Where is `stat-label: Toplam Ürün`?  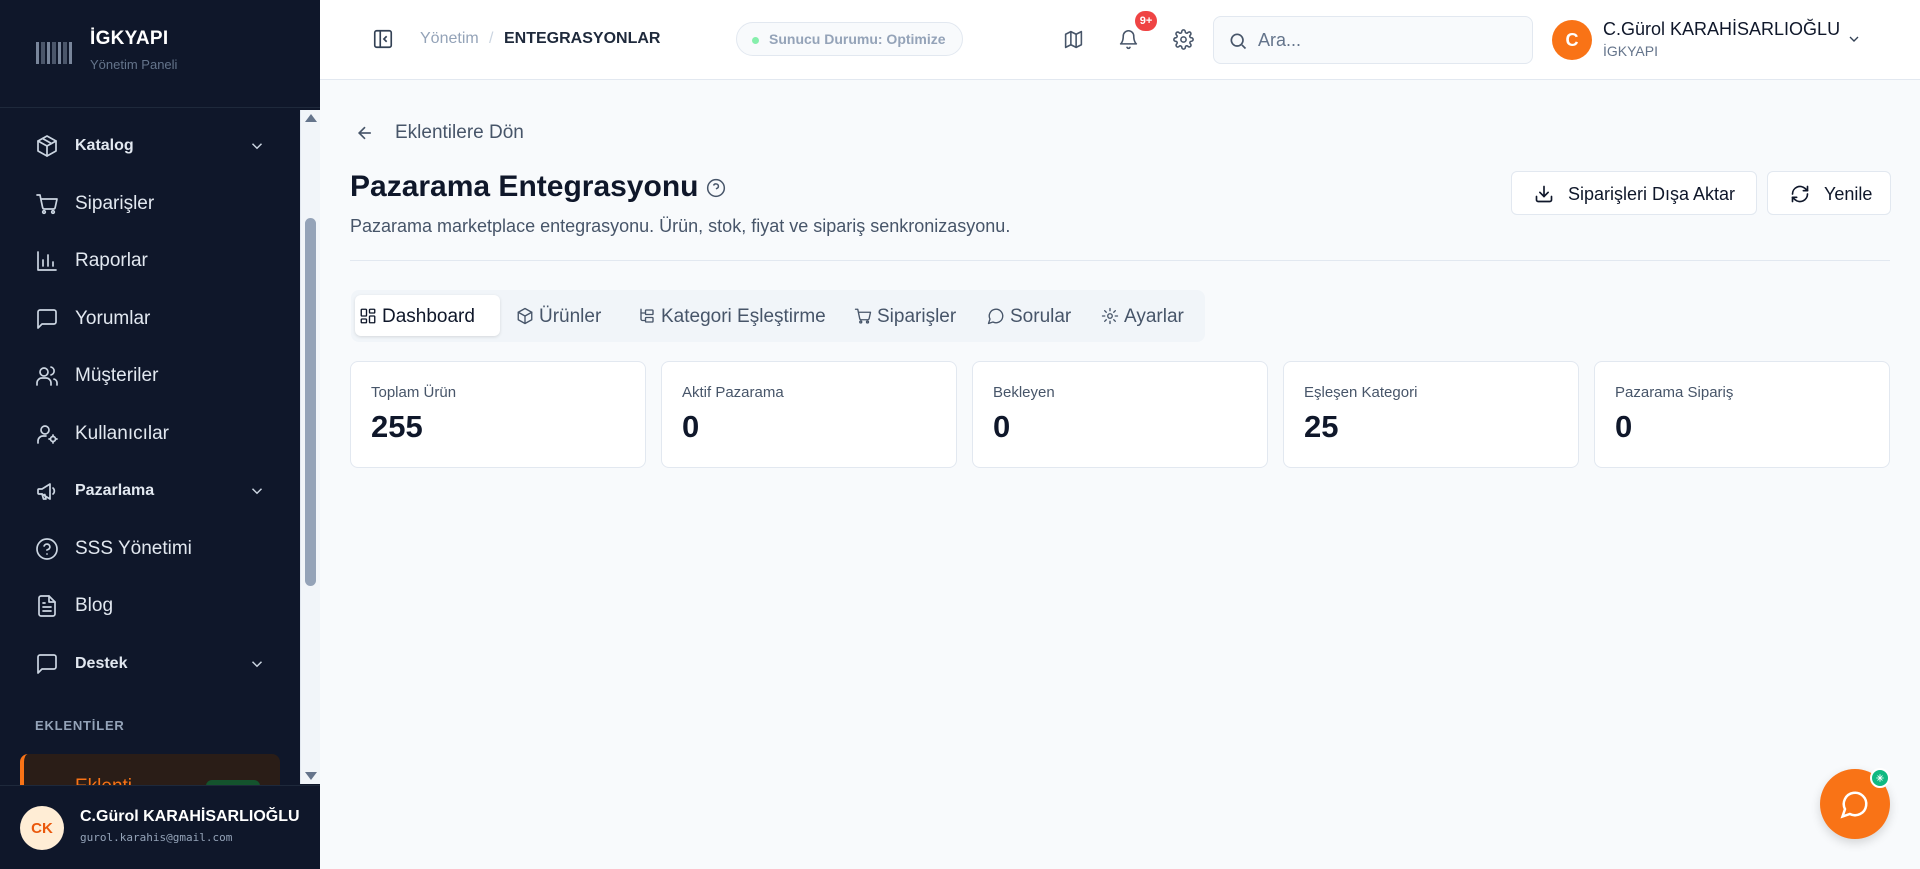 stat-label: Toplam Ürün is located at coordinates (414, 392).